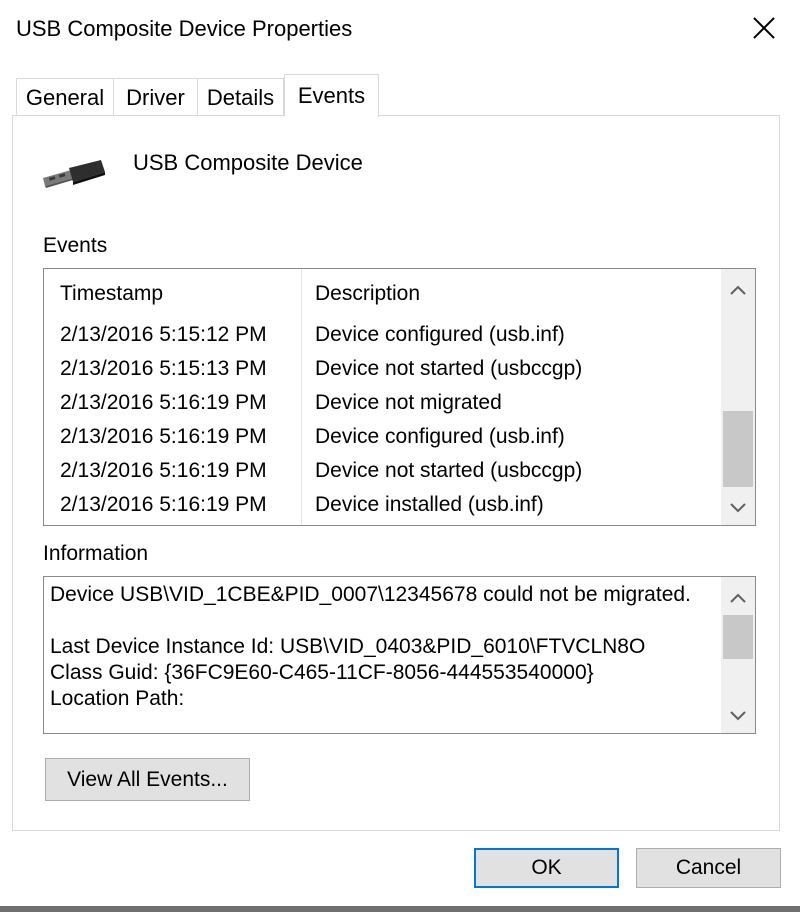 The height and width of the screenshot is (912, 800). Describe the element at coordinates (155, 97) in the screenshot. I see `tab-driver: Driver` at that location.